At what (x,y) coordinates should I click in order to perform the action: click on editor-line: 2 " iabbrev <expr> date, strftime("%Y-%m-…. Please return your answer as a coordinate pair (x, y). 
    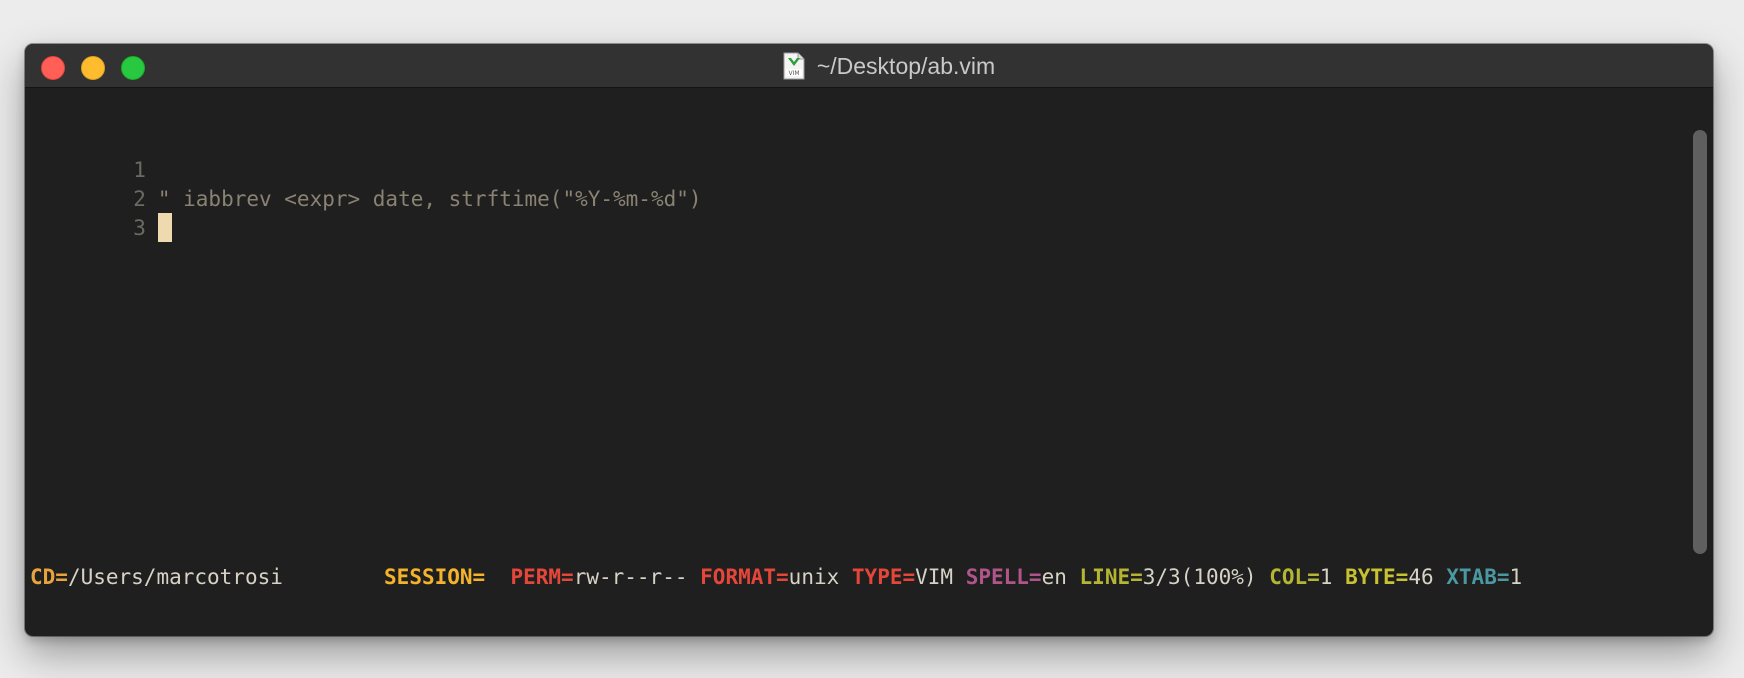
    Looking at the image, I should click on (363, 182).